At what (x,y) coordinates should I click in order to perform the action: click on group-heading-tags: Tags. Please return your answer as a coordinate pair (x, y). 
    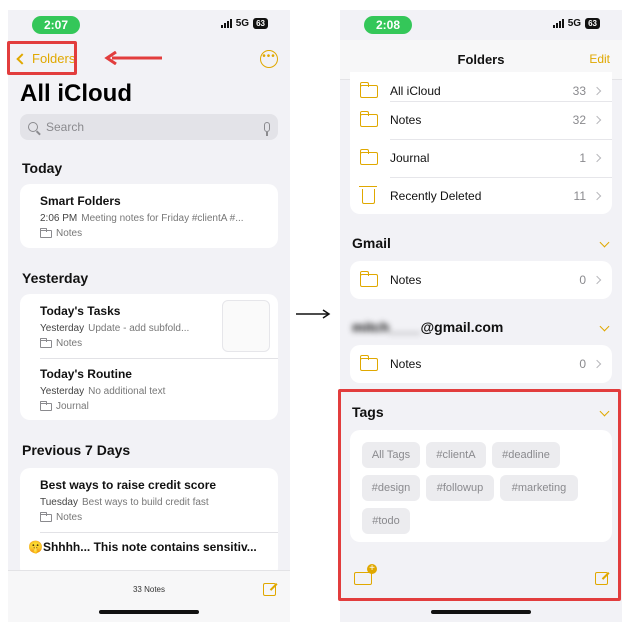
    Looking at the image, I should click on (368, 412).